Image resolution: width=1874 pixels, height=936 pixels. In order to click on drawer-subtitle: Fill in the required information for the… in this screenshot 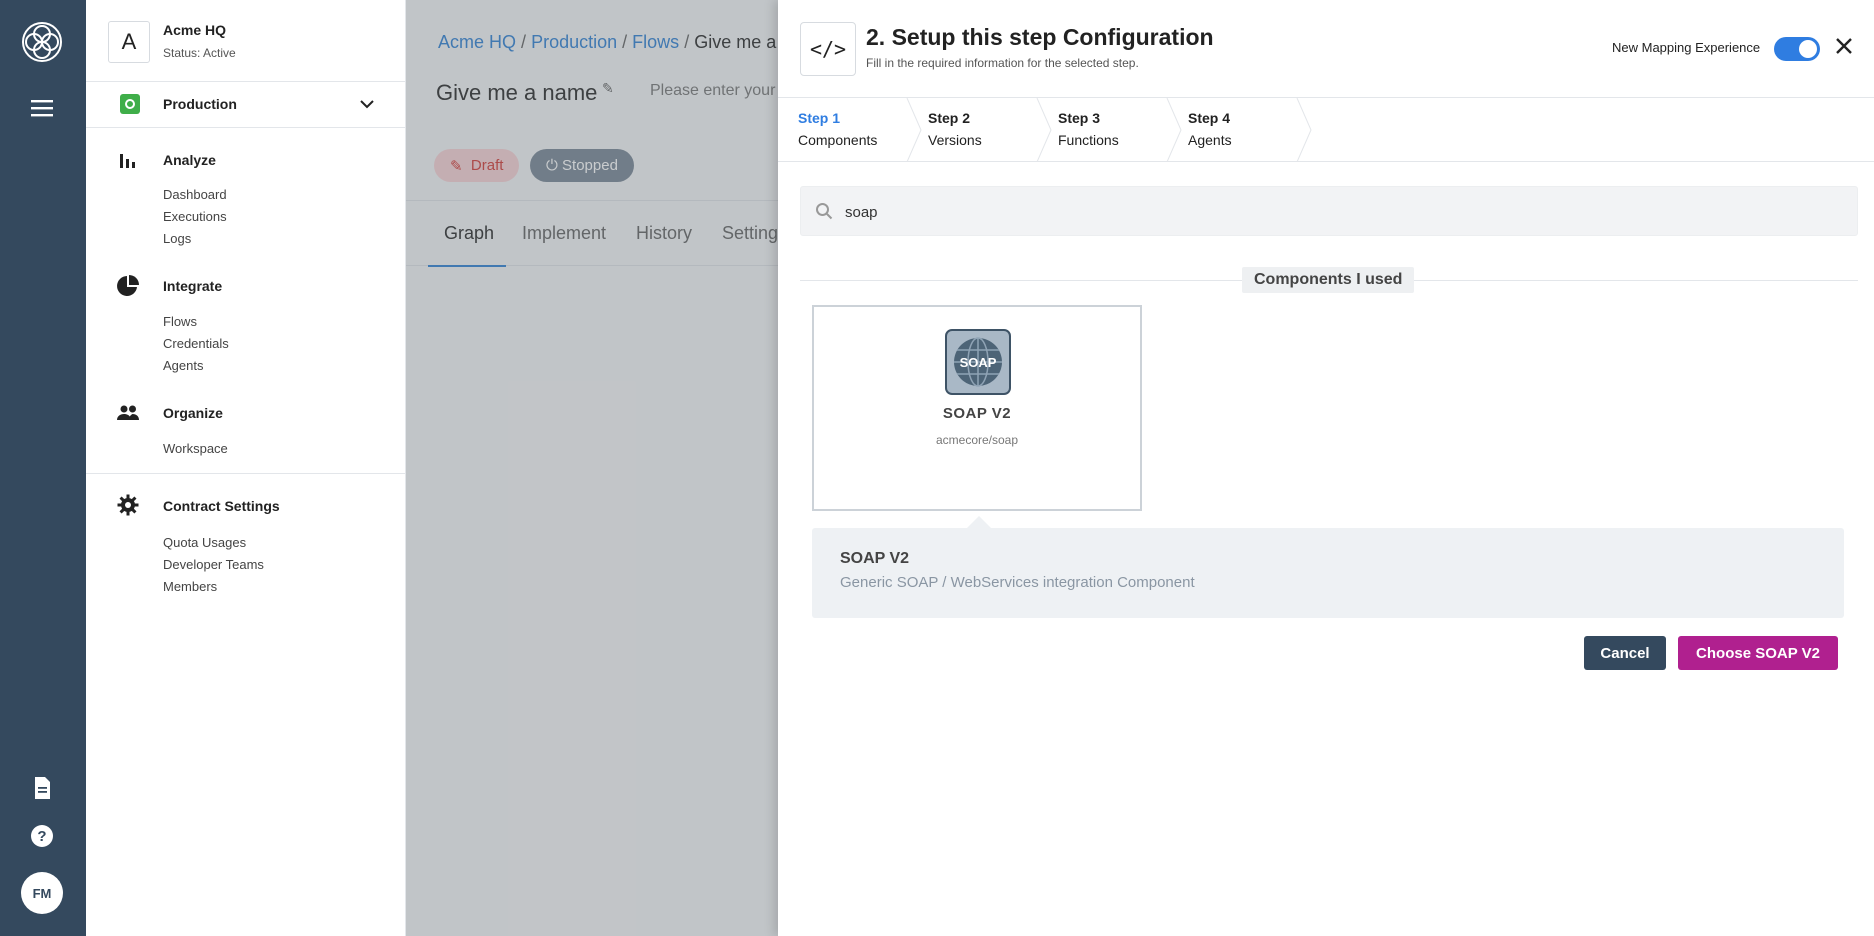, I will do `click(1002, 63)`.